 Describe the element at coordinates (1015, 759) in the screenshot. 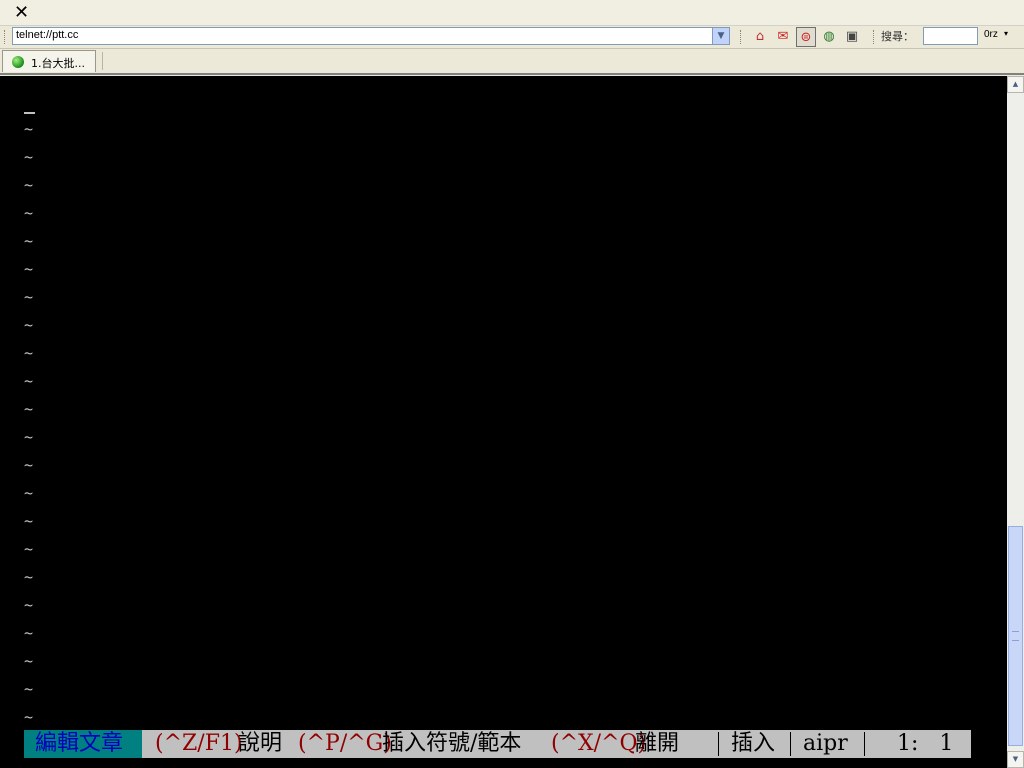

I see `scroll-down-icon: ▼` at that location.